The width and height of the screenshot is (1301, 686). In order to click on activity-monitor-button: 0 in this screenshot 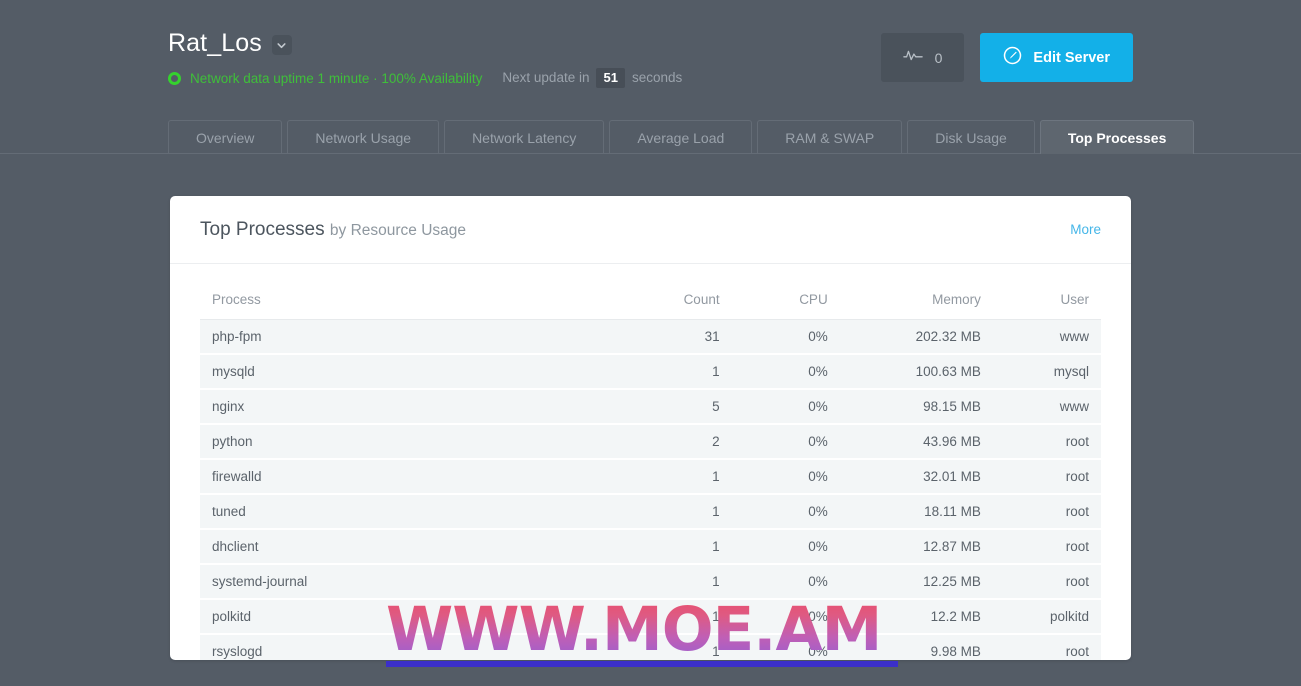, I will do `click(922, 57)`.